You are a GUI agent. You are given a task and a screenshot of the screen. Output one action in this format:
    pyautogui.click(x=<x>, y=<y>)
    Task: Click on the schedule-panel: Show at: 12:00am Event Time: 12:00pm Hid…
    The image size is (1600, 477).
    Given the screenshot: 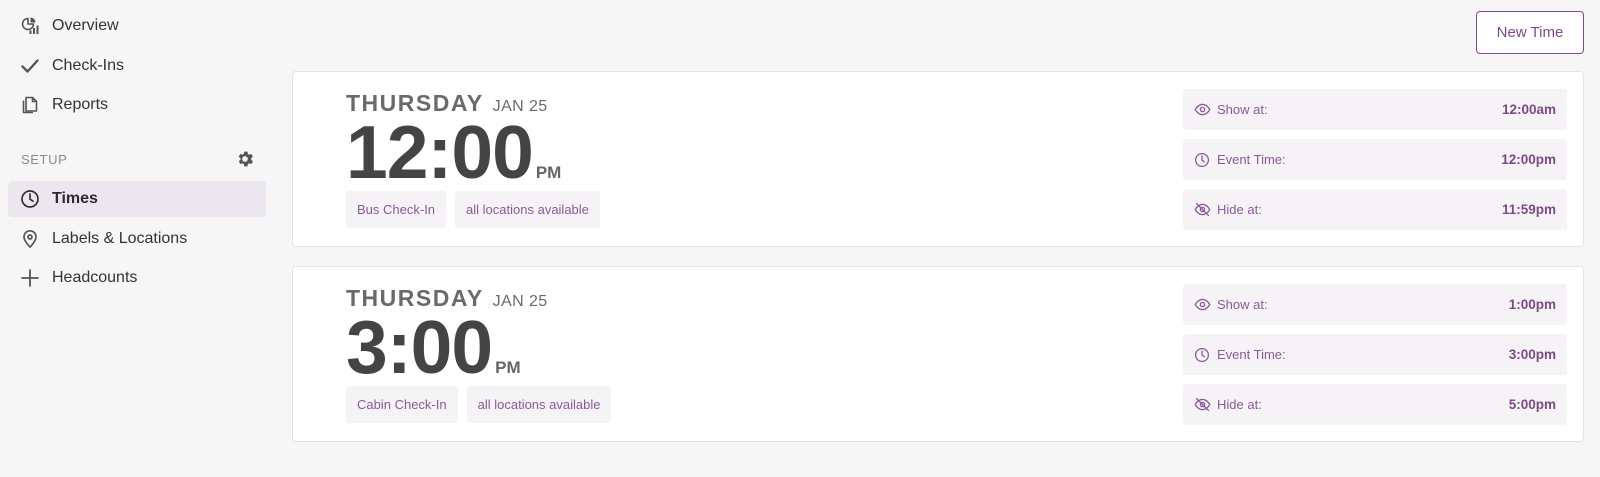 What is the action you would take?
    pyautogui.click(x=1375, y=164)
    